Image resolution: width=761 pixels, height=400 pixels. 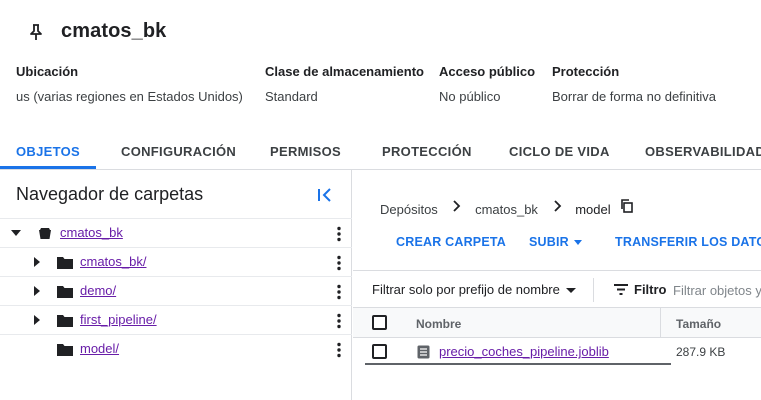 I want to click on tree-item-label: first_pipeline/, so click(x=118, y=319).